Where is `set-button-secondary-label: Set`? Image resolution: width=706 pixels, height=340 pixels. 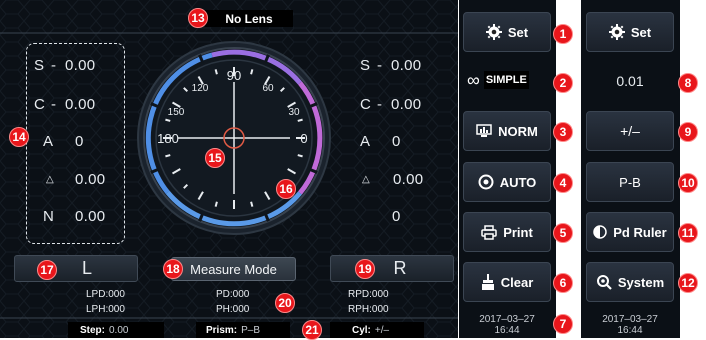 set-button-secondary-label: Set is located at coordinates (641, 32).